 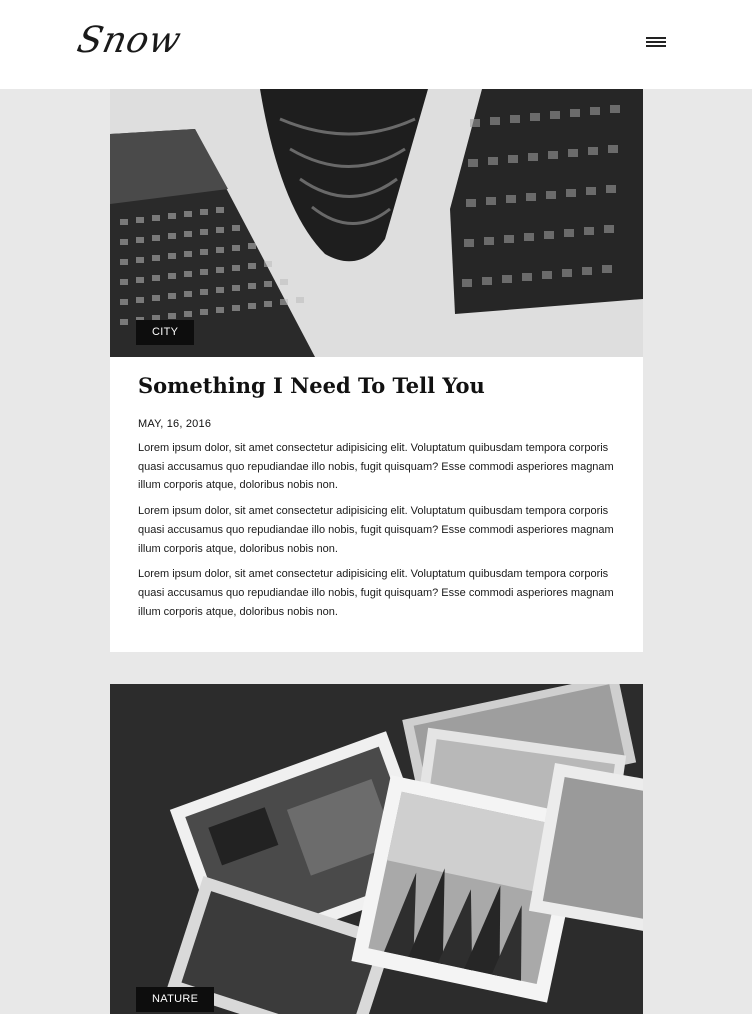 What do you see at coordinates (129, 40) in the screenshot?
I see `site-logo: Snow` at bounding box center [129, 40].